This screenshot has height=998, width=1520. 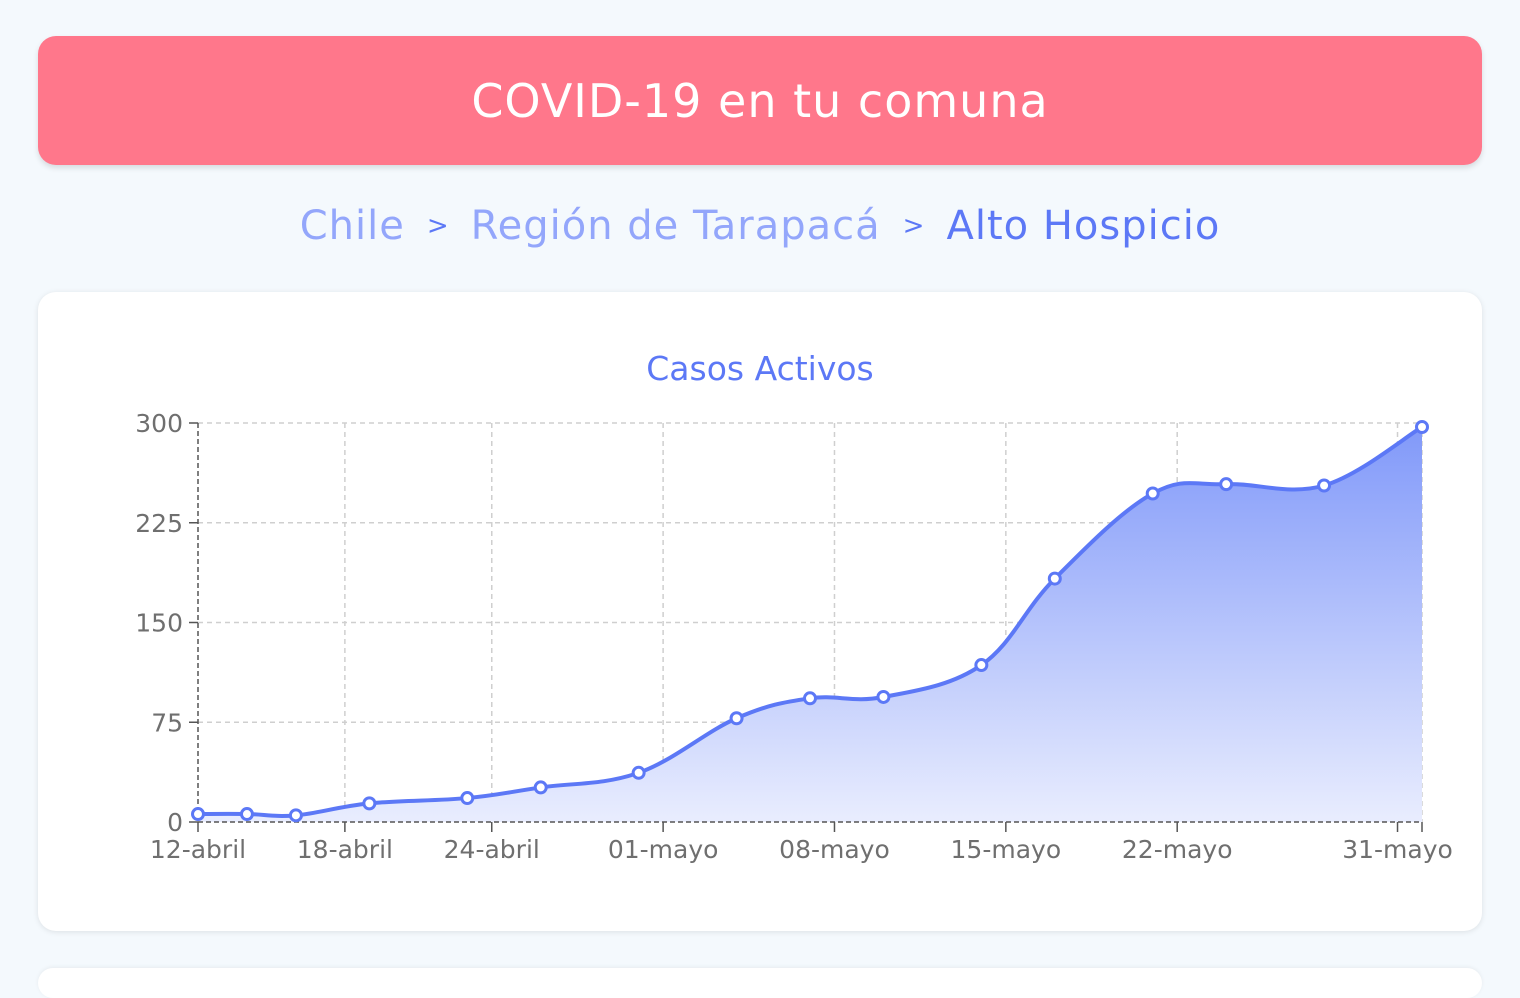 What do you see at coordinates (760, 983) in the screenshot?
I see `next-card` at bounding box center [760, 983].